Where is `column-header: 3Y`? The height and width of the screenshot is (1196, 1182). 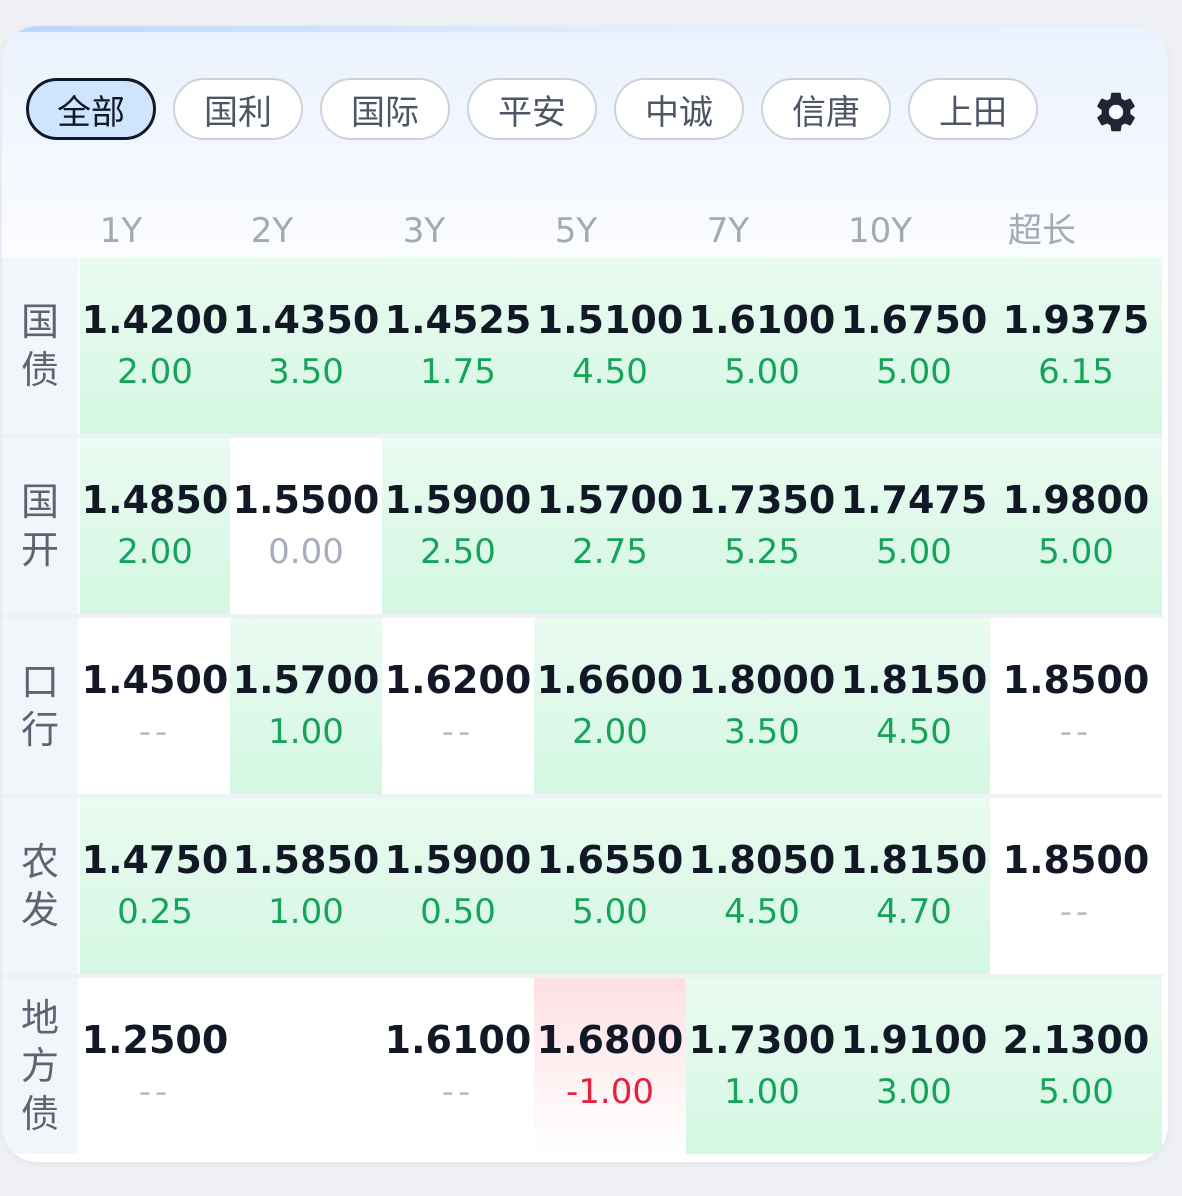 column-header: 3Y is located at coordinates (424, 231).